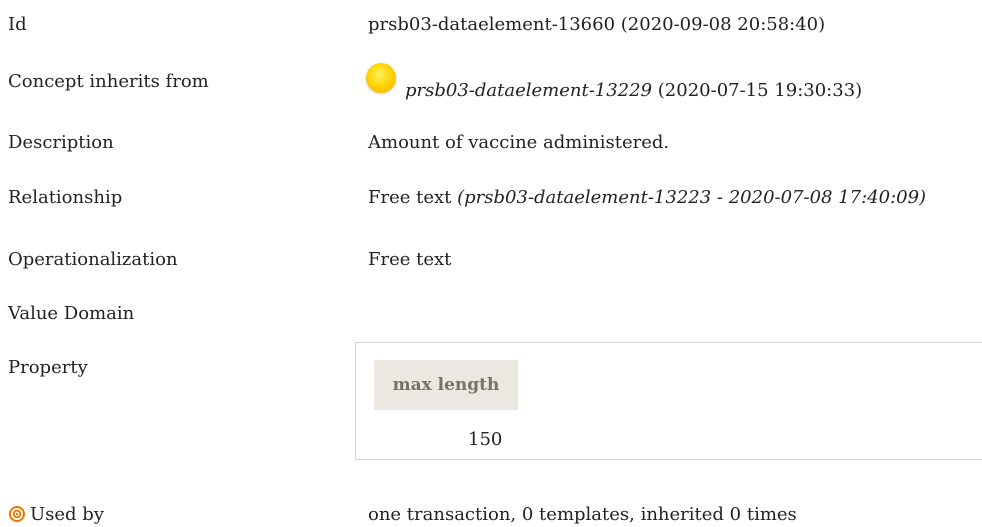 Image resolution: width=982 pixels, height=527 pixels. What do you see at coordinates (668, 401) in the screenshot?
I see `property-table: max length 150` at bounding box center [668, 401].